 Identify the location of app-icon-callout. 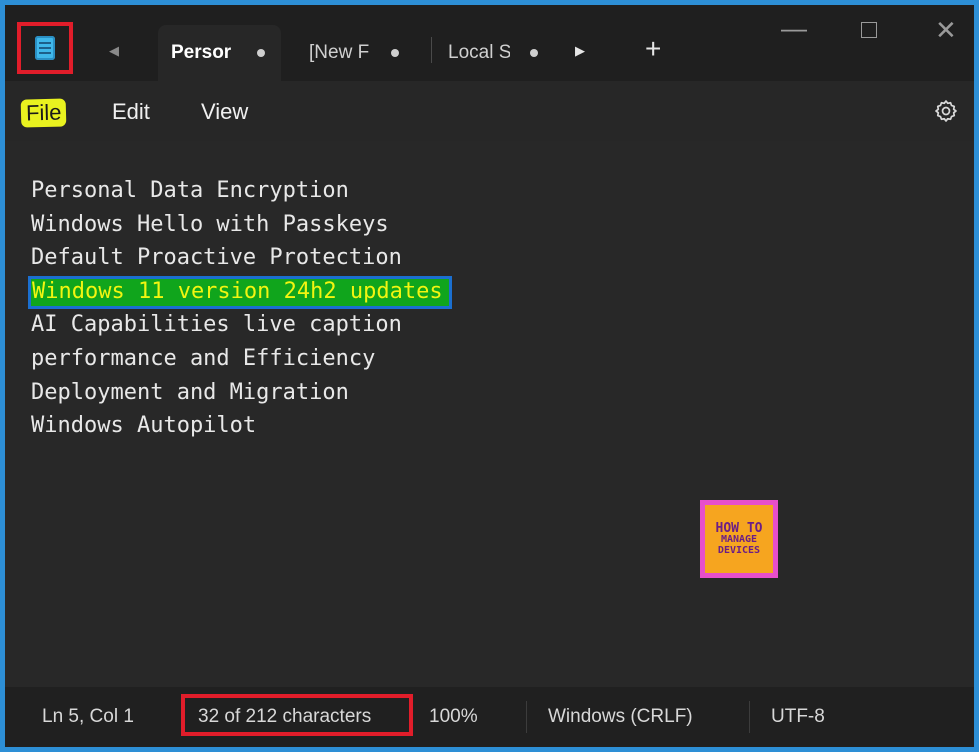
(45, 48).